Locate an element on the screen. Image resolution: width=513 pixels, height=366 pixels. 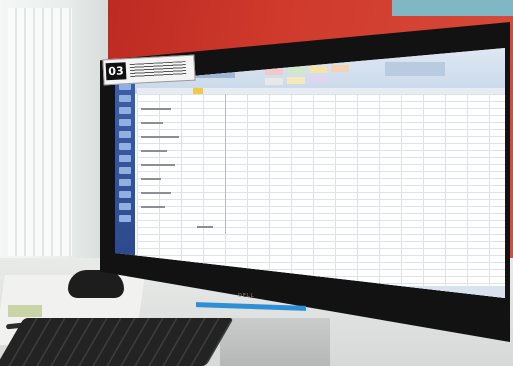
numbered-label-sticker: 03 is located at coordinates (149, 70).